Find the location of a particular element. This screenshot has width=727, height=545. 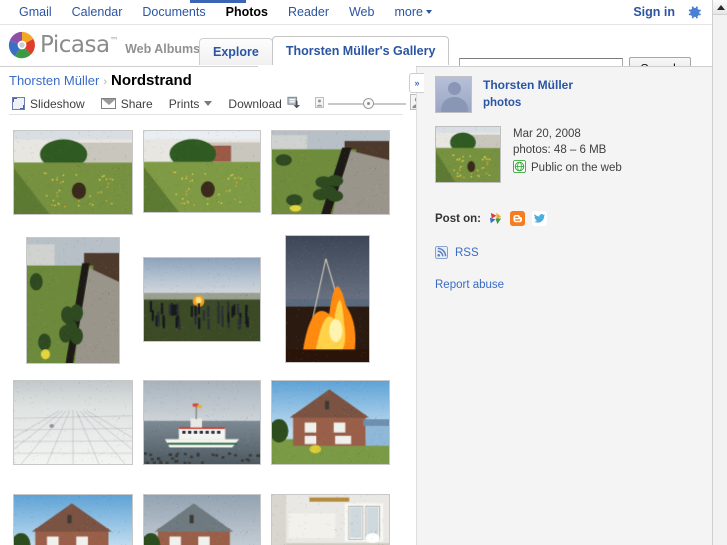

tab-explore-label: Explore is located at coordinates (236, 52).